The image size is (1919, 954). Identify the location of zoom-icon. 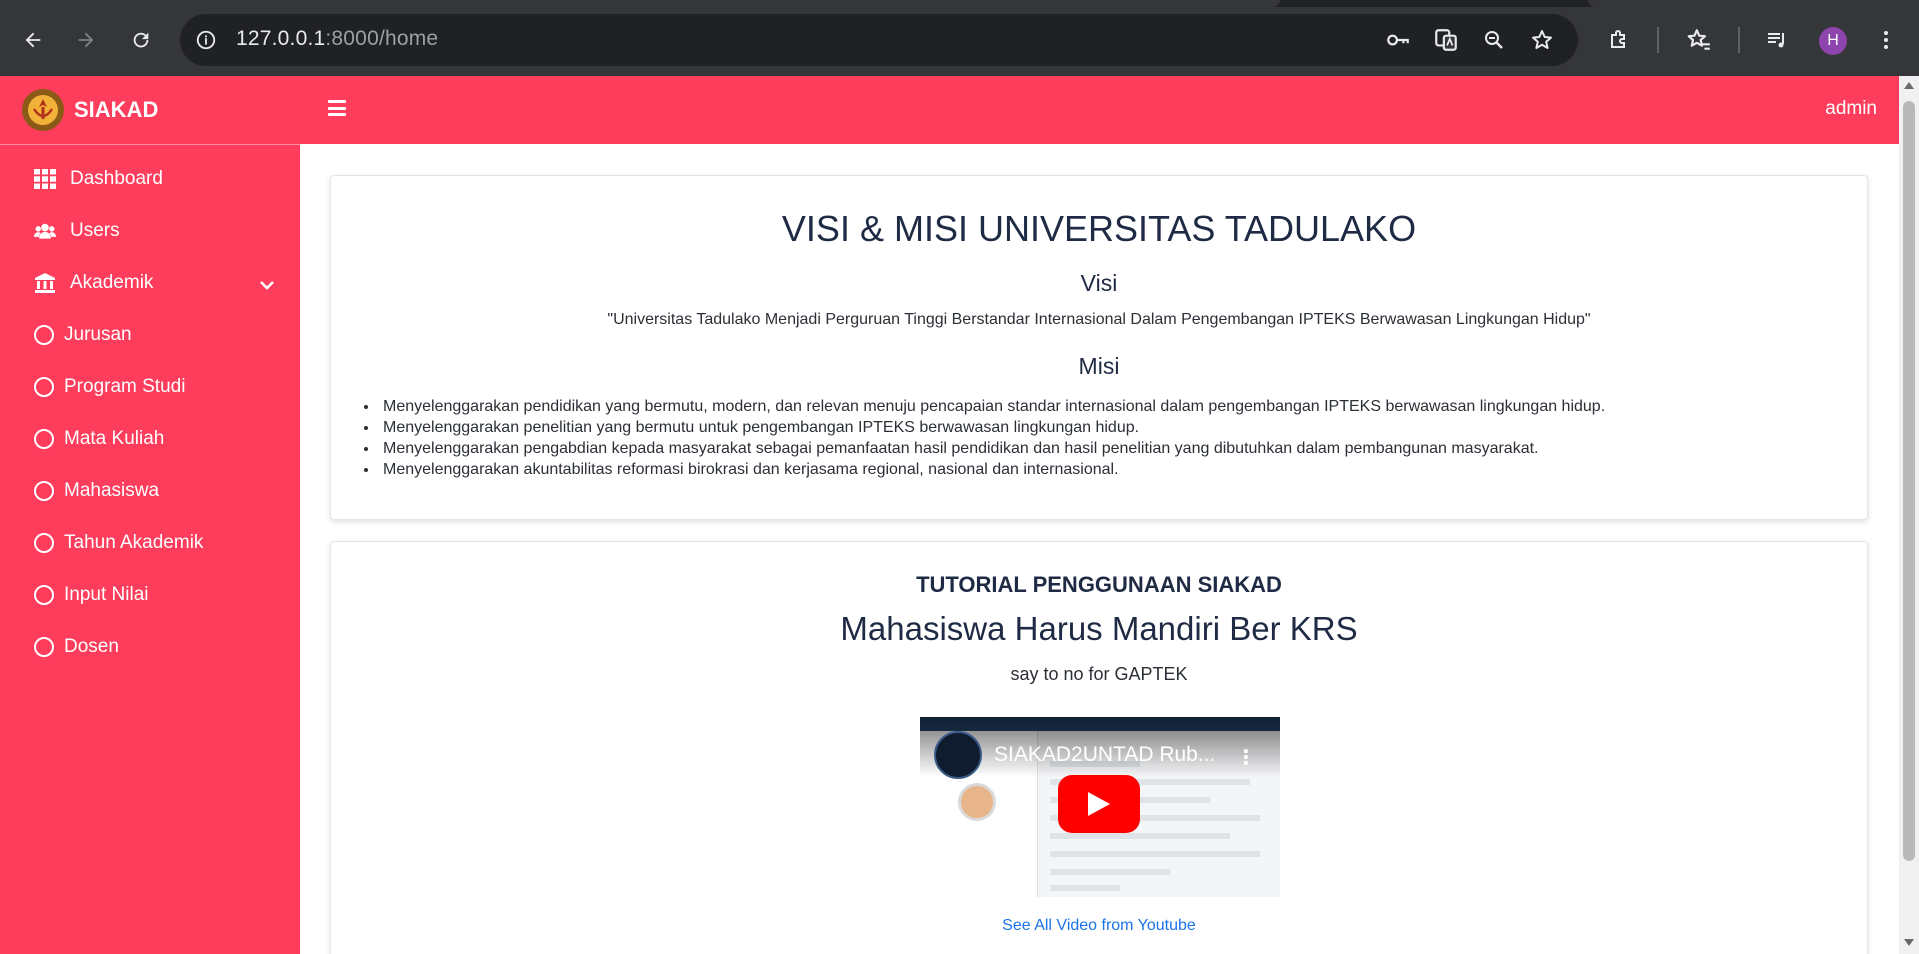
(1494, 40).